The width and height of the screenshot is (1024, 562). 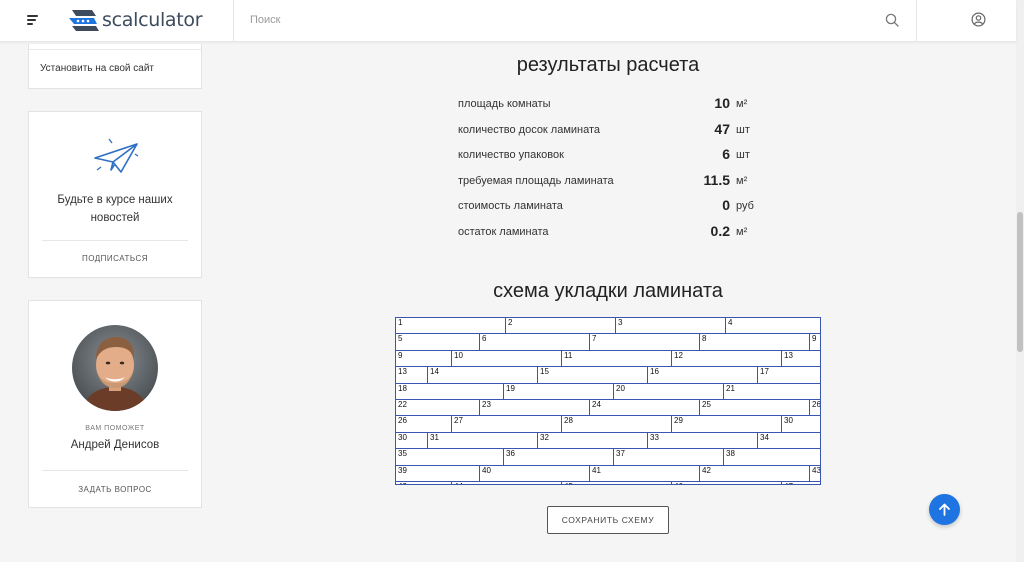 I want to click on laminate-board: 47, so click(x=800, y=482).